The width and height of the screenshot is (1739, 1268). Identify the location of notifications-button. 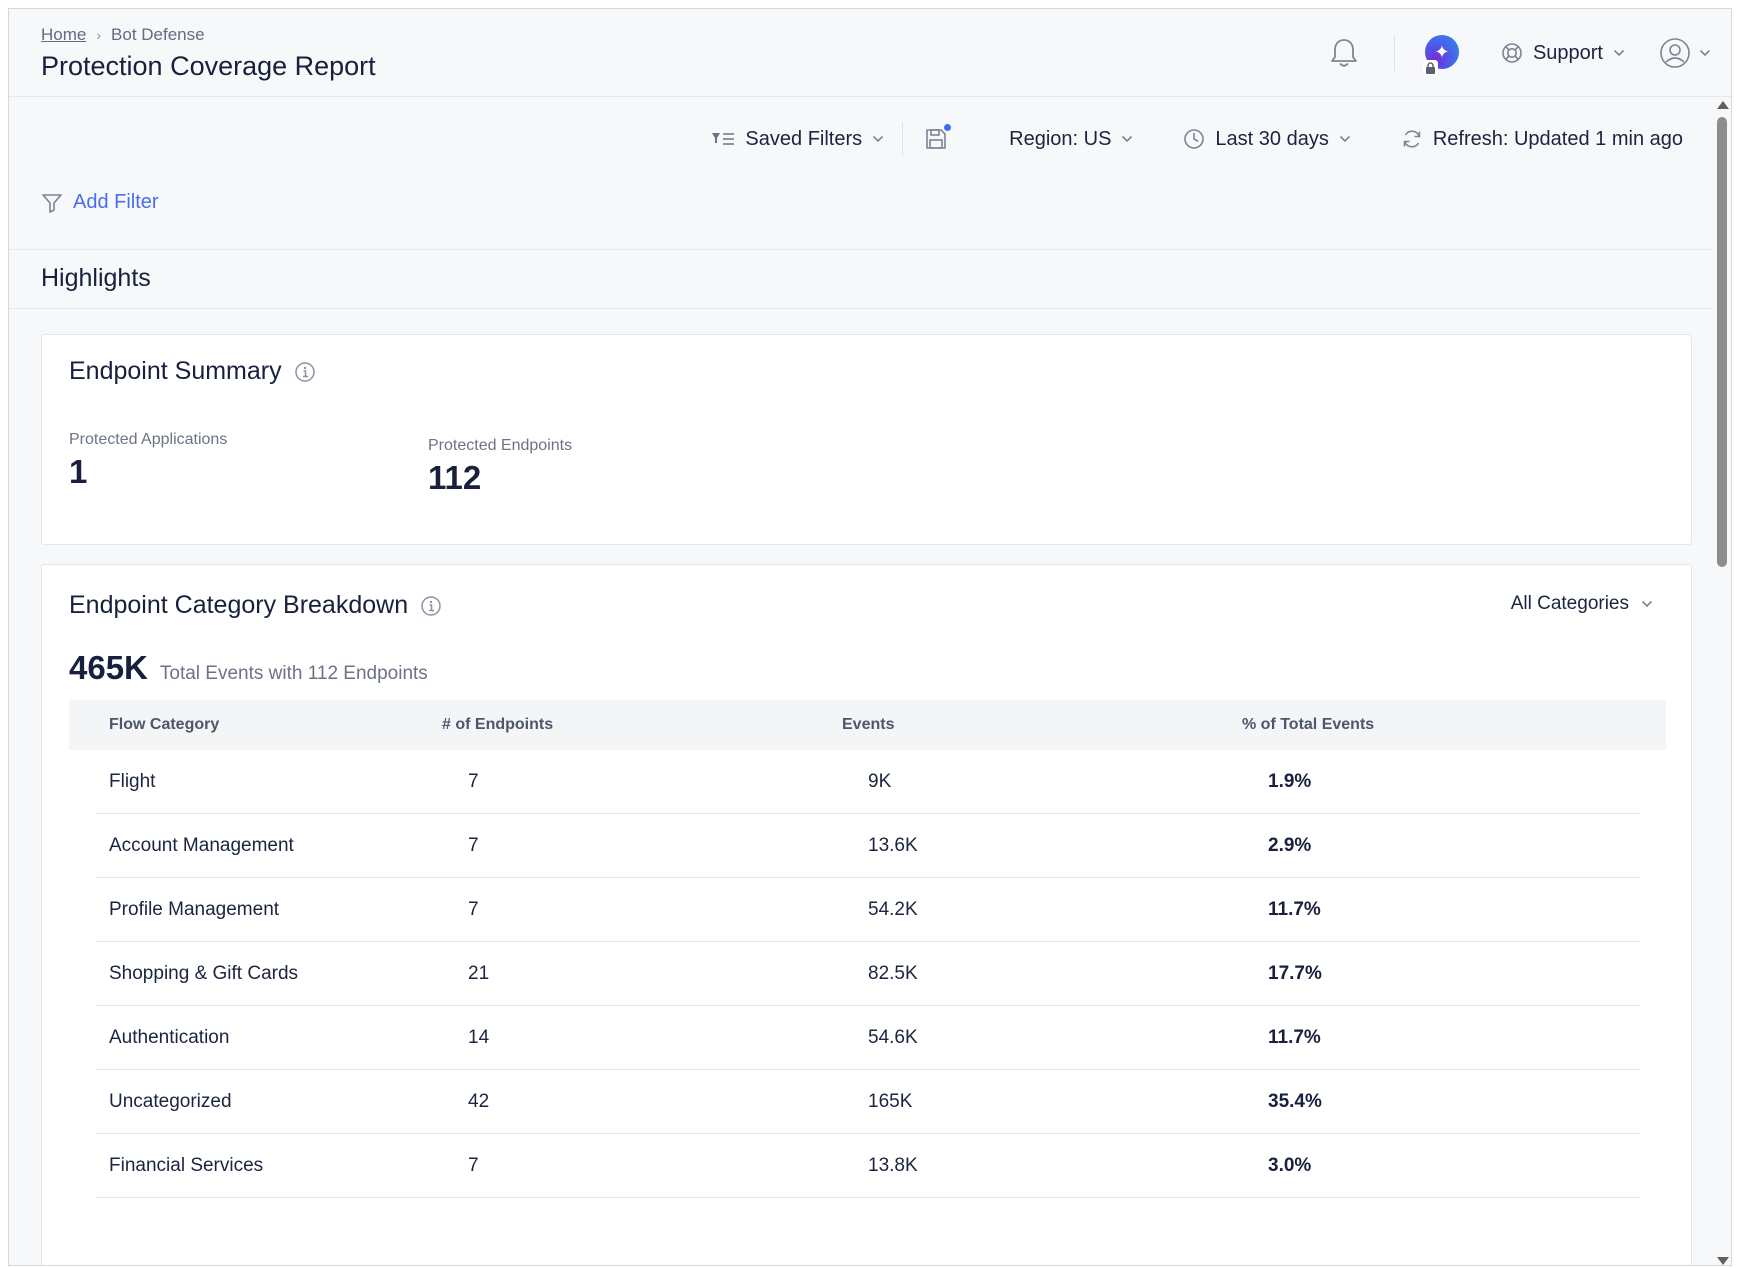
(1344, 53).